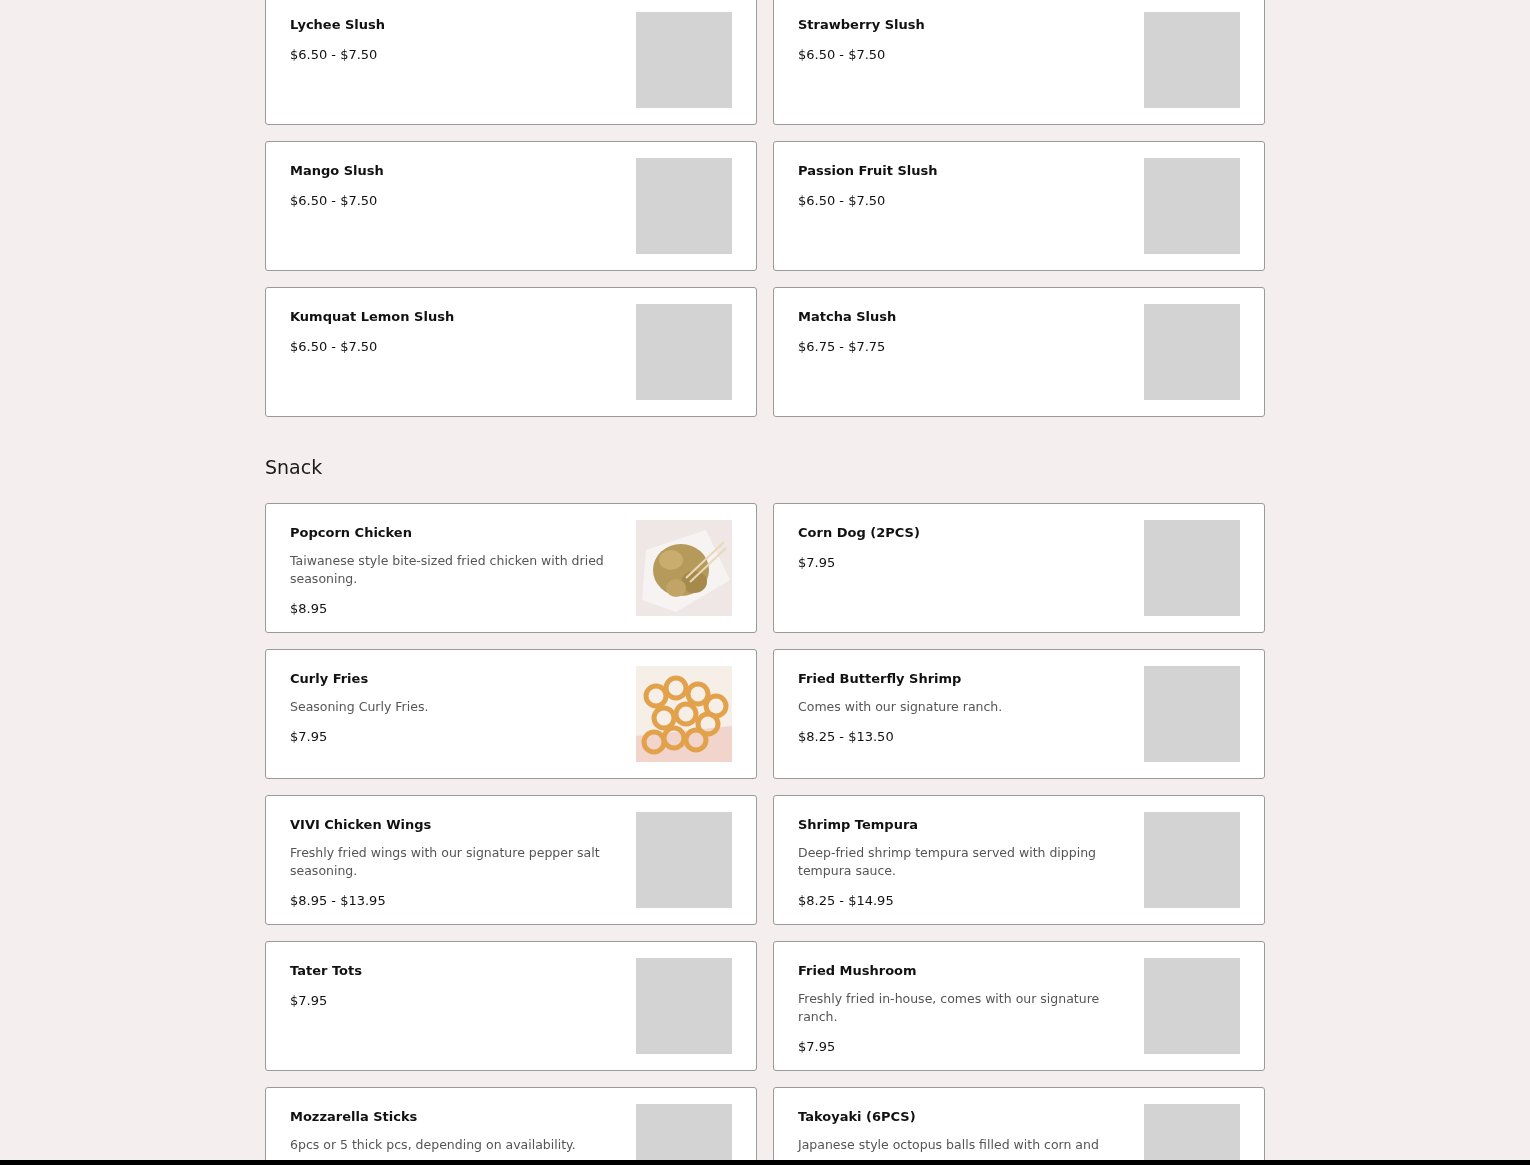 The image size is (1530, 1165). I want to click on menu-item-card: Shrimp Tempura Deep-fried shrimp tempura served with dipping tempura sauce. $8.25 - $14.95, so click(1019, 860).